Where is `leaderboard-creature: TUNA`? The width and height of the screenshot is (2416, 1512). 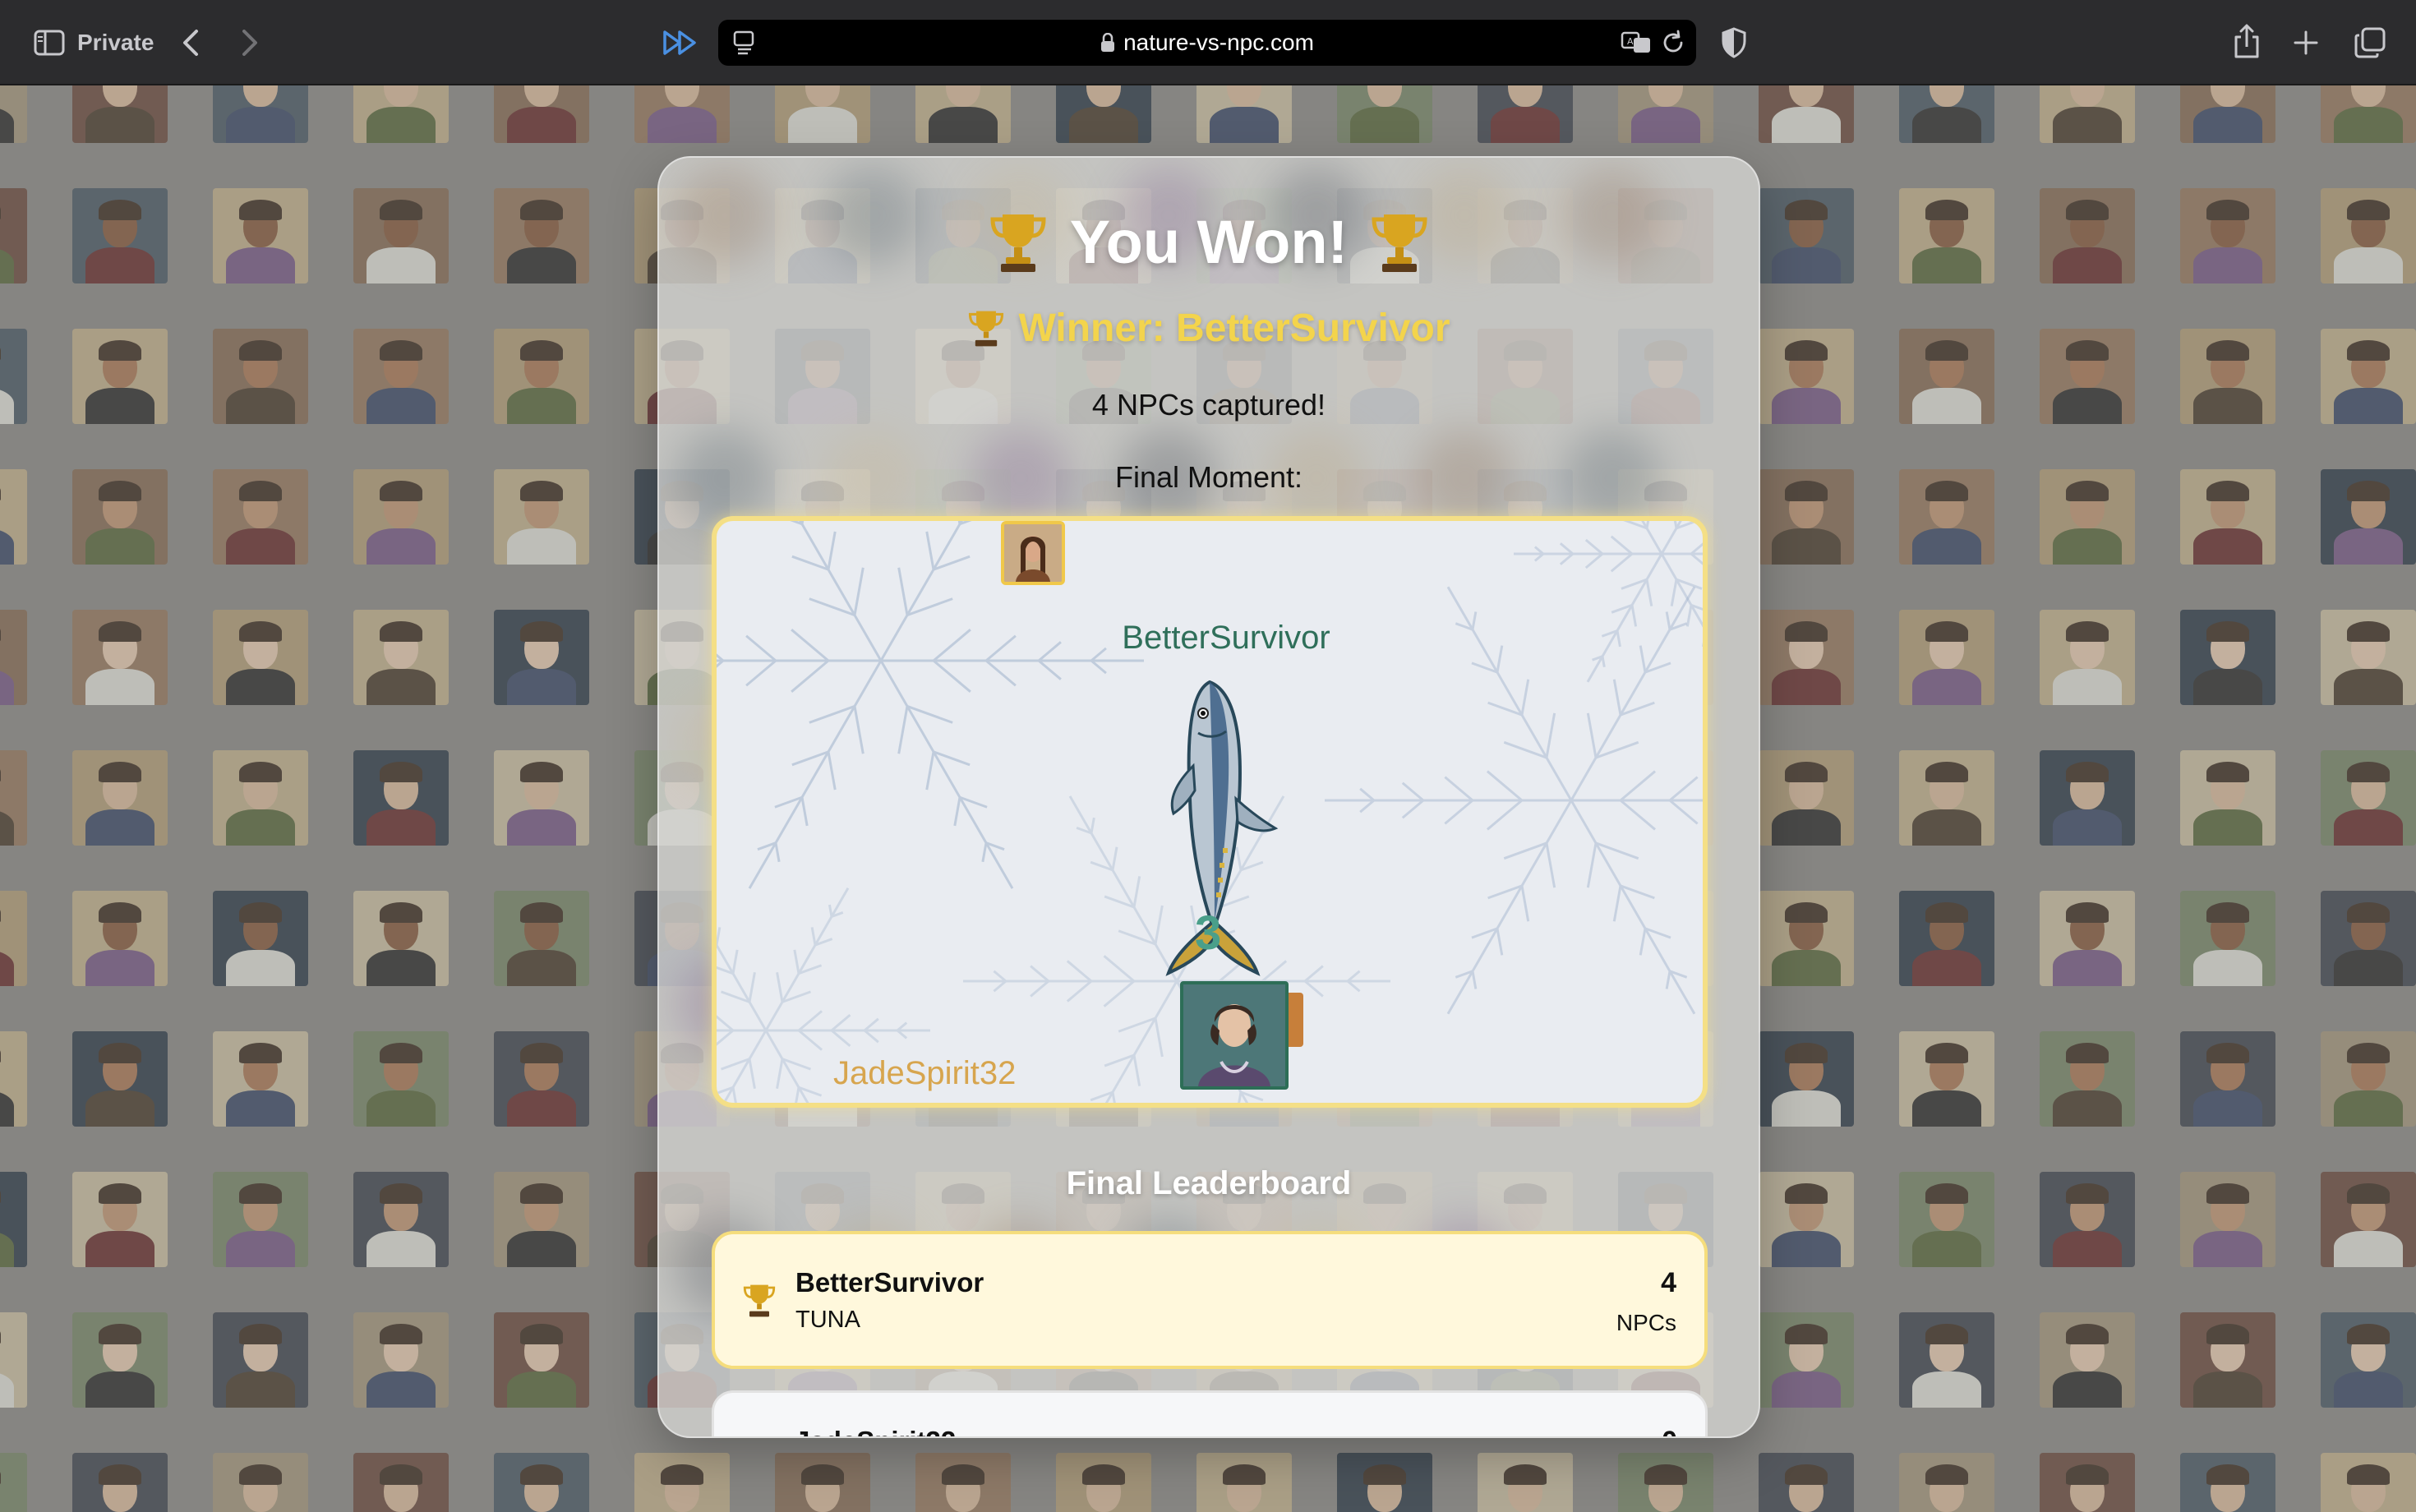
leaderboard-creature: TUNA is located at coordinates (828, 1320).